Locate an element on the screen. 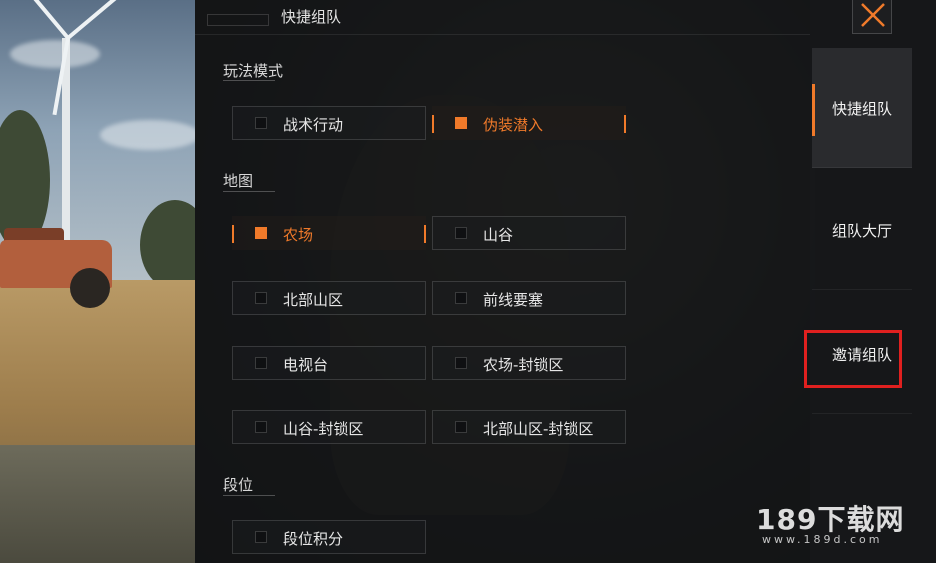  header-badge is located at coordinates (238, 20).